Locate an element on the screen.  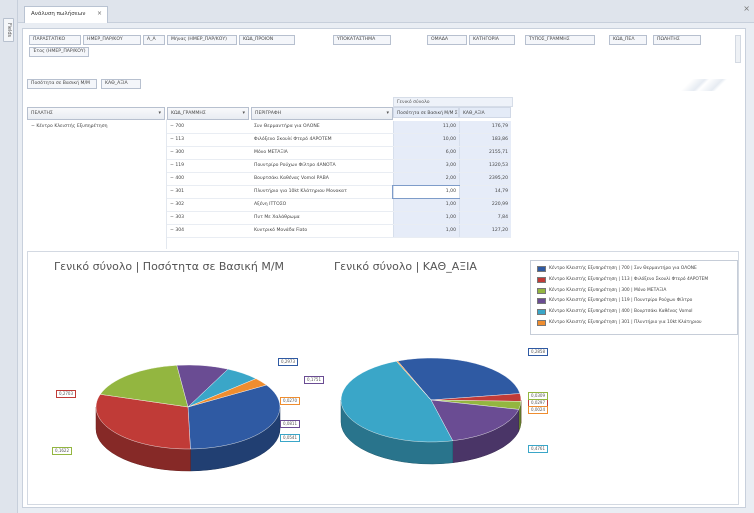
quantity-cell: 6,00 is located at coordinates (426, 153).